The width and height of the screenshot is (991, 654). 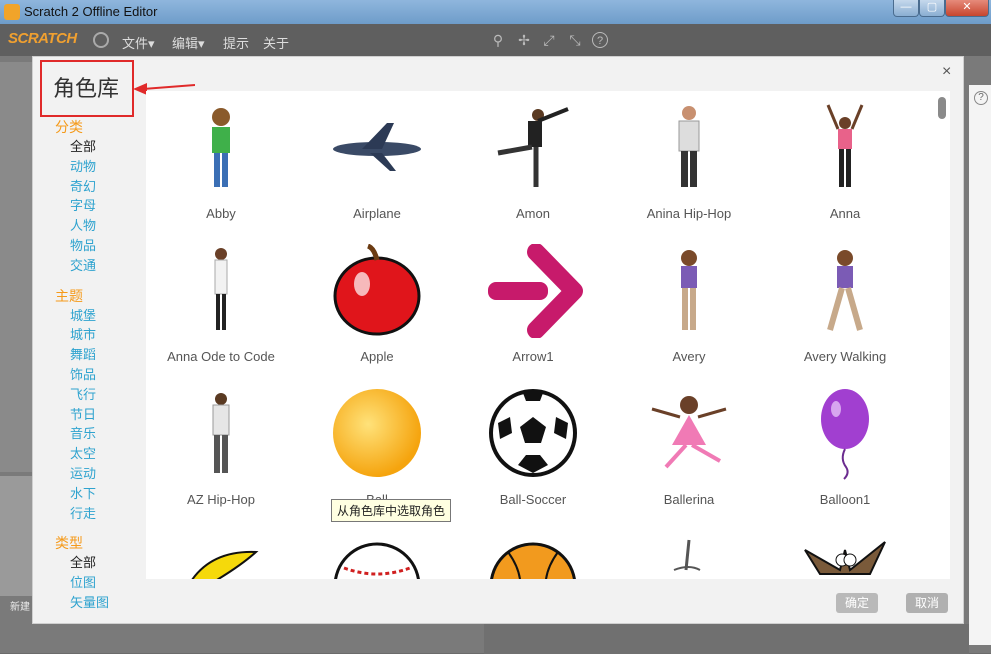 I want to click on menu-tips: 提示, so click(x=236, y=42).